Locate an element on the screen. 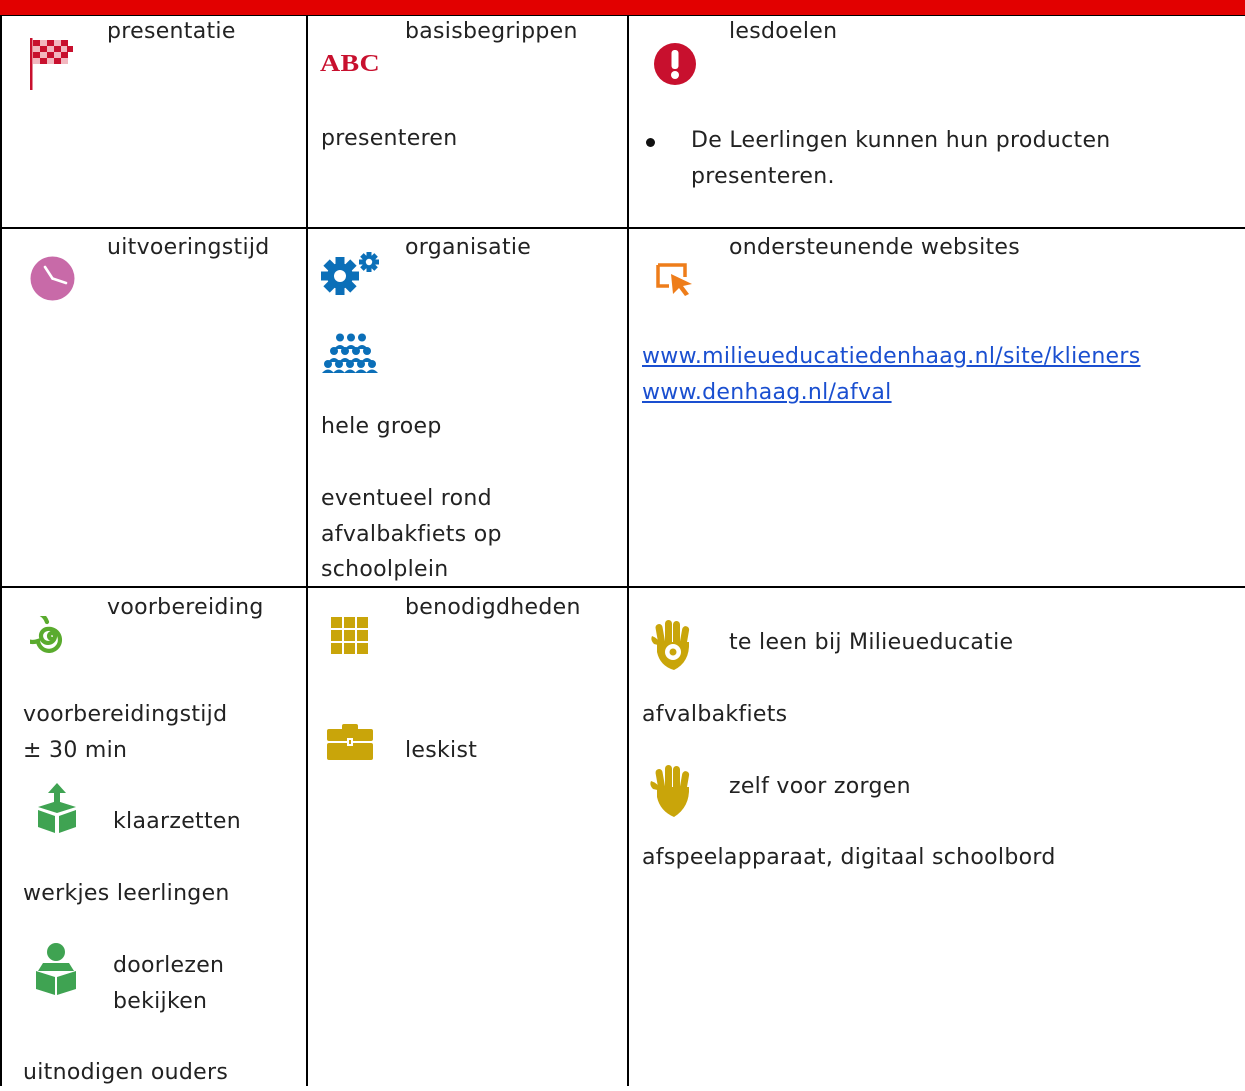 The width and height of the screenshot is (1245, 1091). cell-title-websites: ondersteunende websites is located at coordinates (875, 247).